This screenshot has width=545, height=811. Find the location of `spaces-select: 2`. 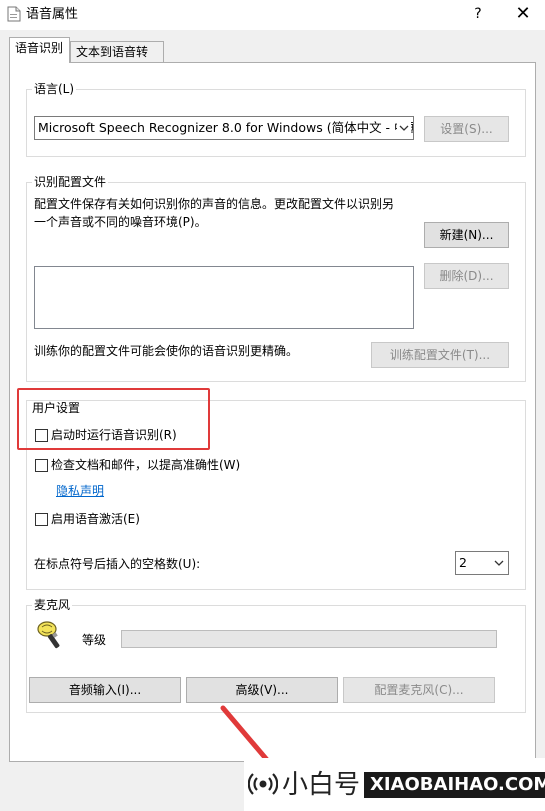

spaces-select: 2 is located at coordinates (482, 563).